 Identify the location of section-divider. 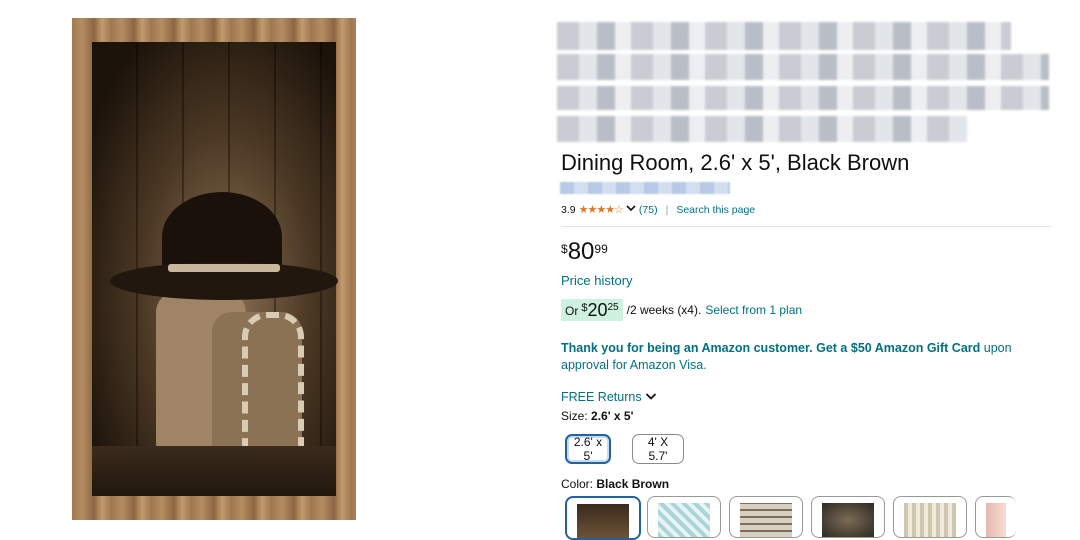
(806, 226).